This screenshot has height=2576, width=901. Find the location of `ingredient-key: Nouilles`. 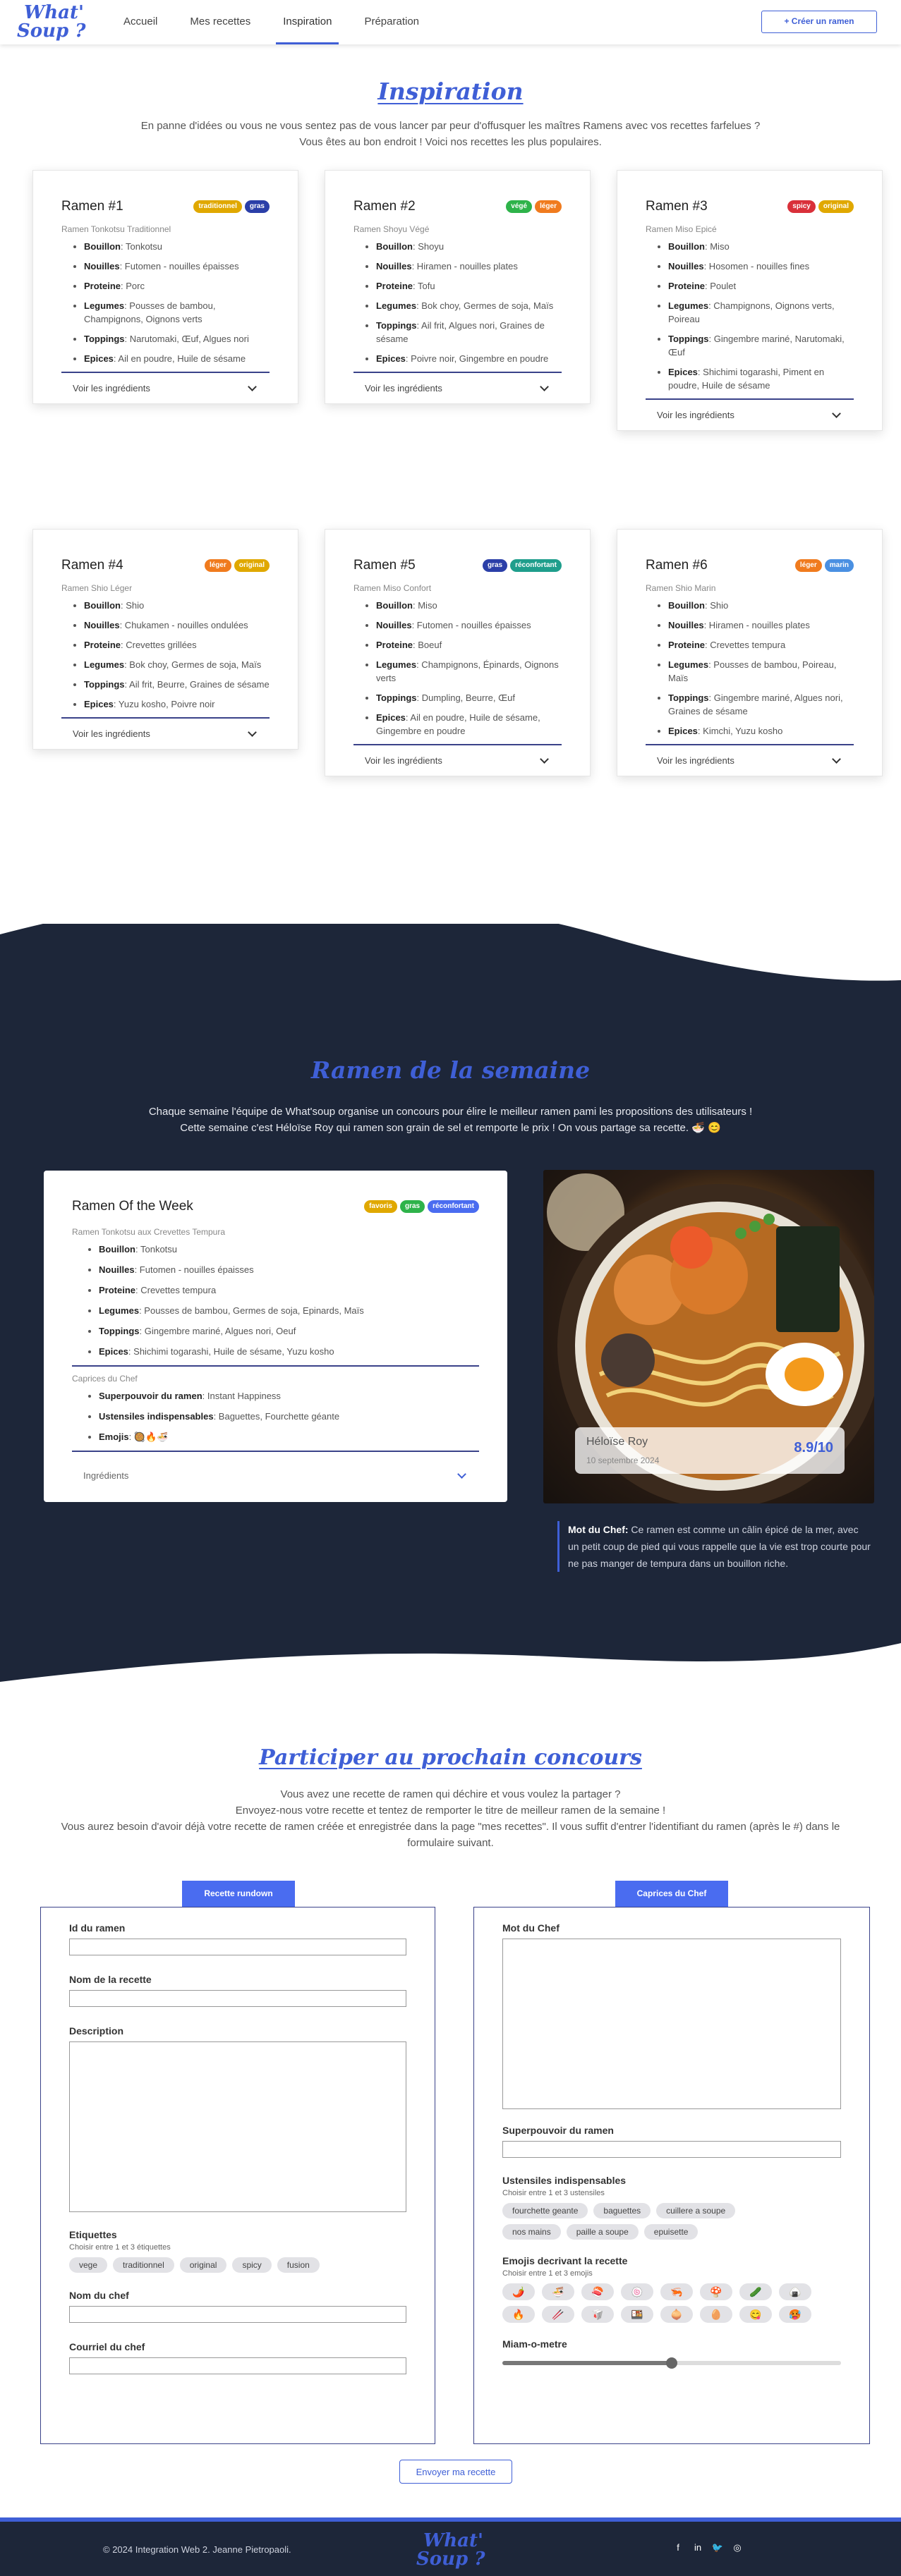

ingredient-key: Nouilles is located at coordinates (102, 625).